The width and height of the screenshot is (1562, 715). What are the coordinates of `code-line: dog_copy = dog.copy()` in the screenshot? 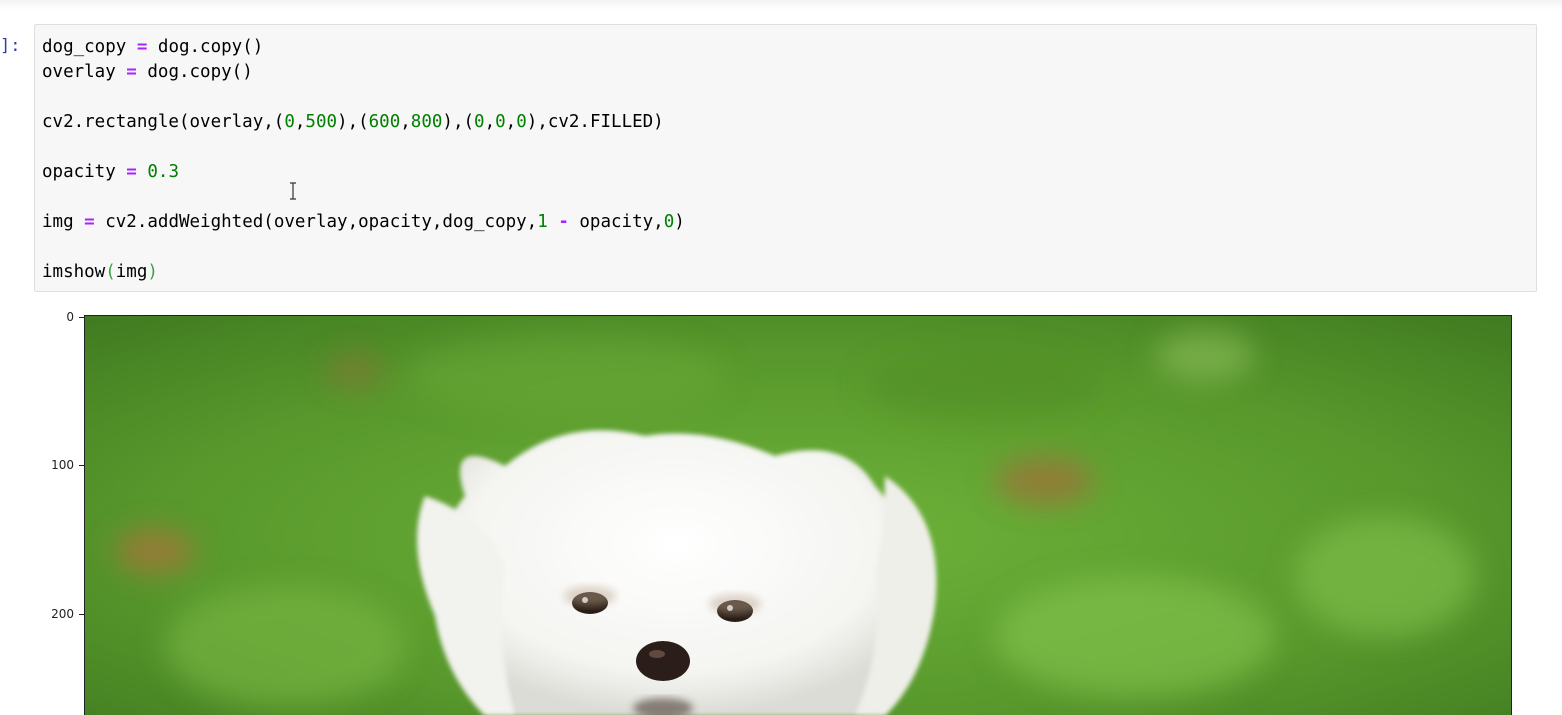 It's located at (363, 47).